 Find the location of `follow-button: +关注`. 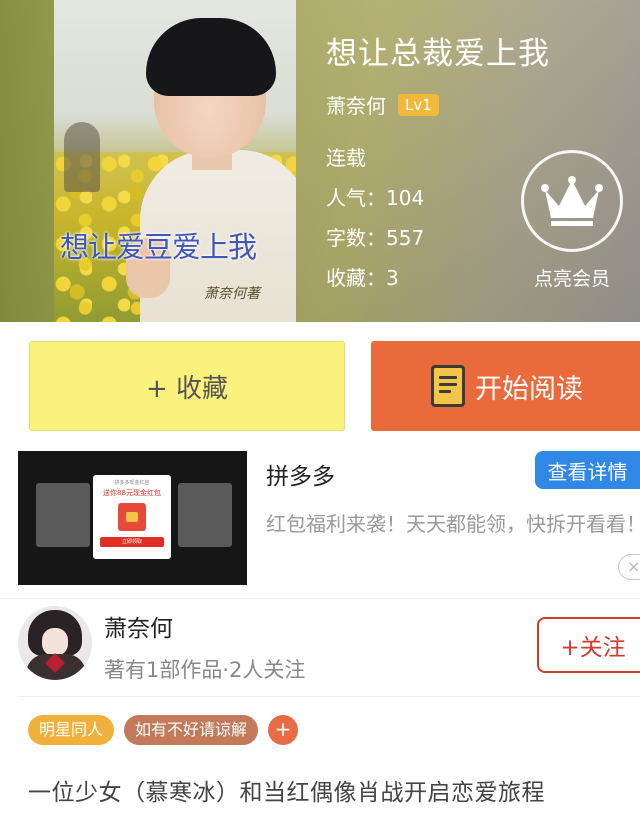

follow-button: +关注 is located at coordinates (588, 645).